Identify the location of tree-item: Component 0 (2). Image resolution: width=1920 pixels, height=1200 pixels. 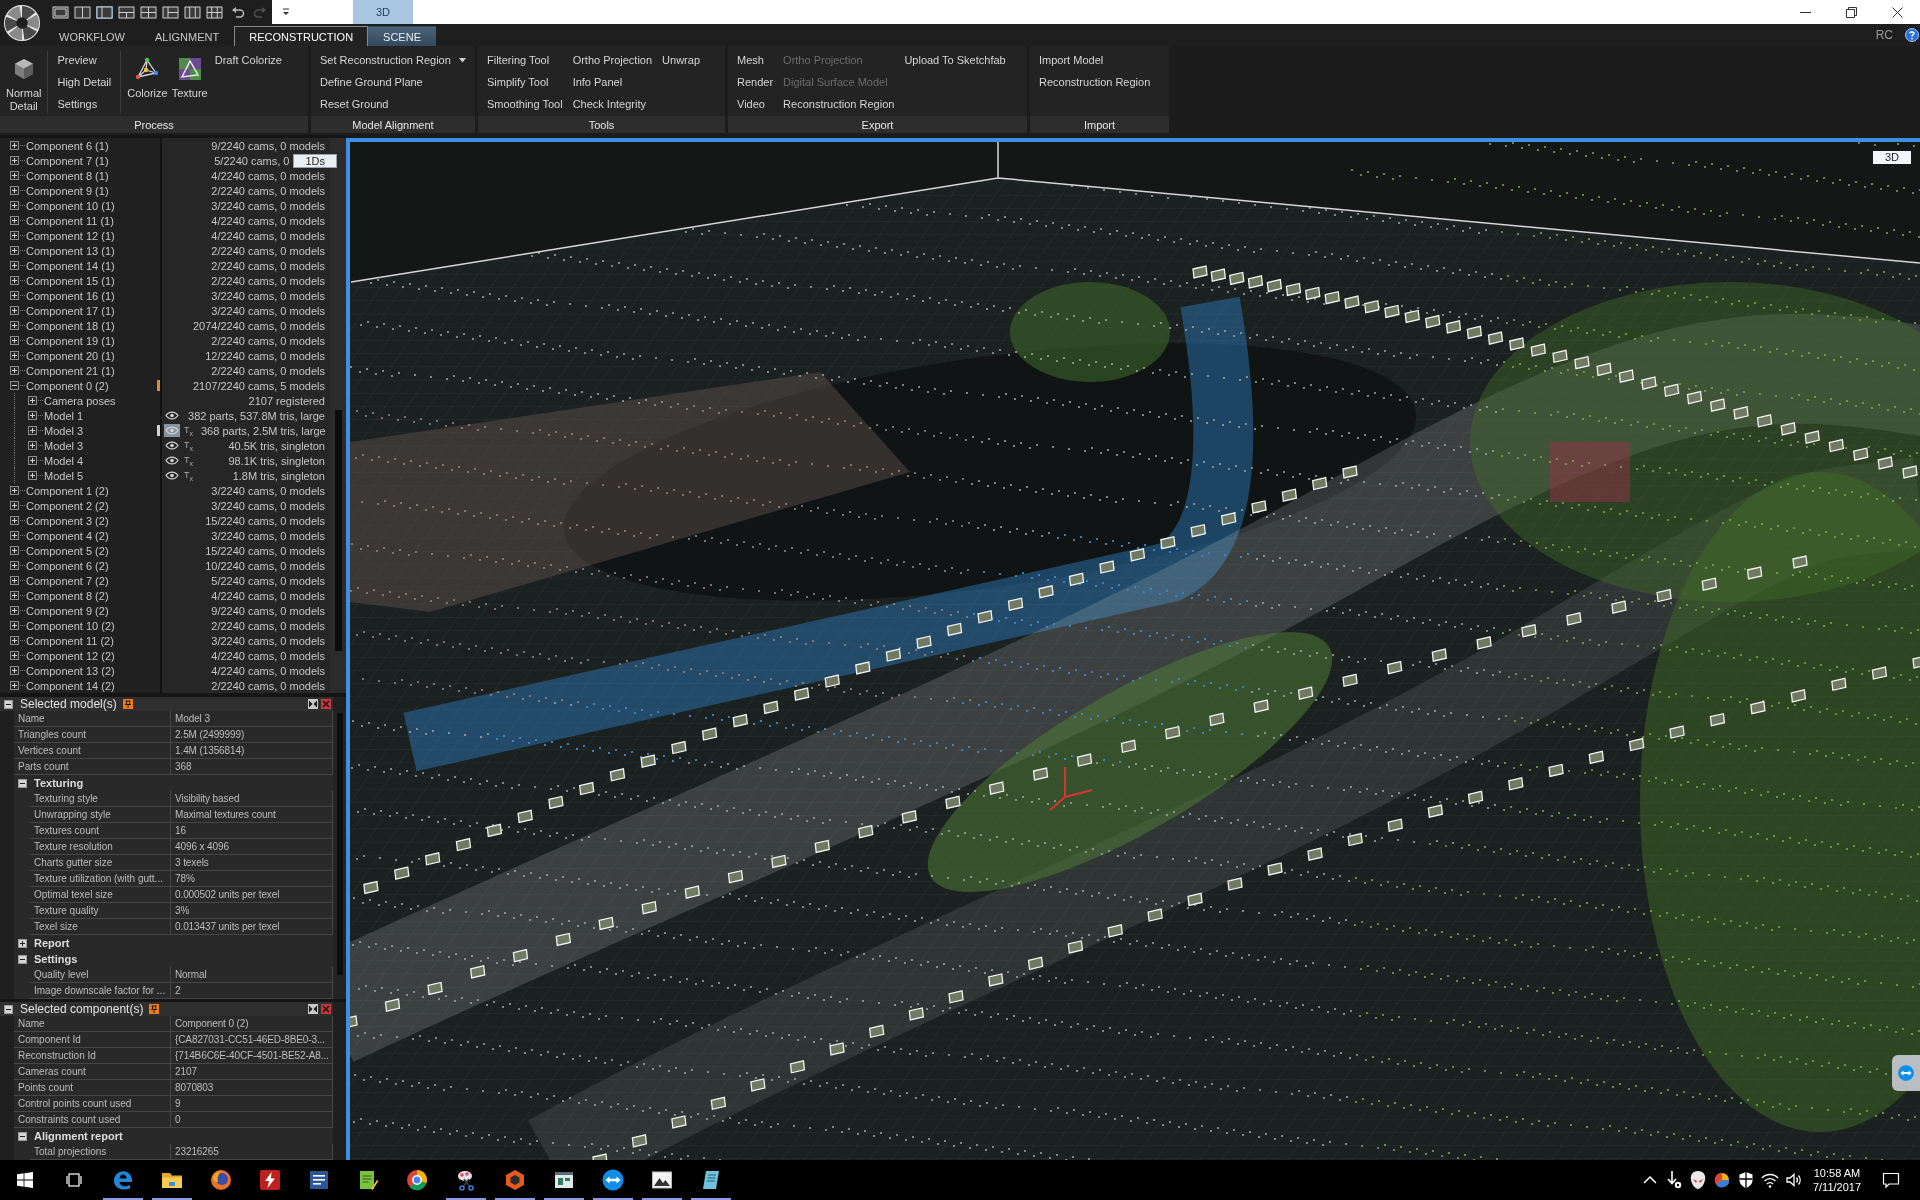
(67, 385).